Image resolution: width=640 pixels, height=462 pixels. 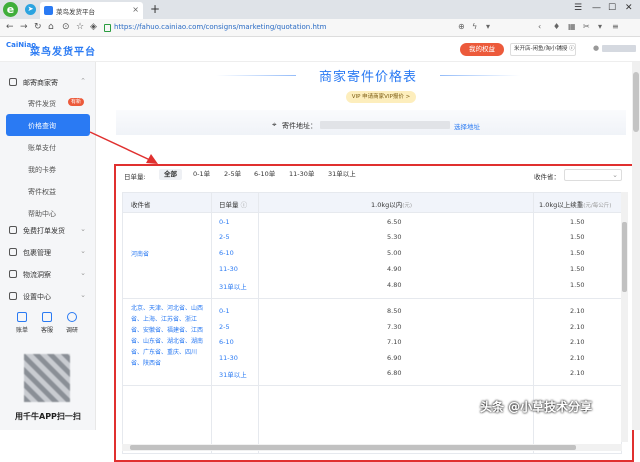 I want to click on sidebar-item-bill-payment: 账单支付, so click(x=48, y=147).